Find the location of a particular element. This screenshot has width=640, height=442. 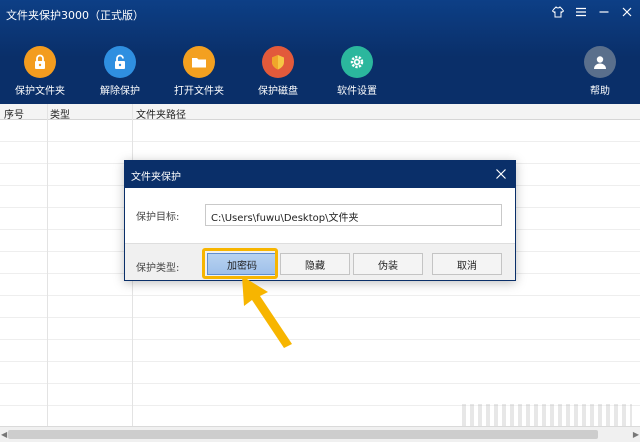

scroll-left-icon: ◀ is located at coordinates (4, 434).